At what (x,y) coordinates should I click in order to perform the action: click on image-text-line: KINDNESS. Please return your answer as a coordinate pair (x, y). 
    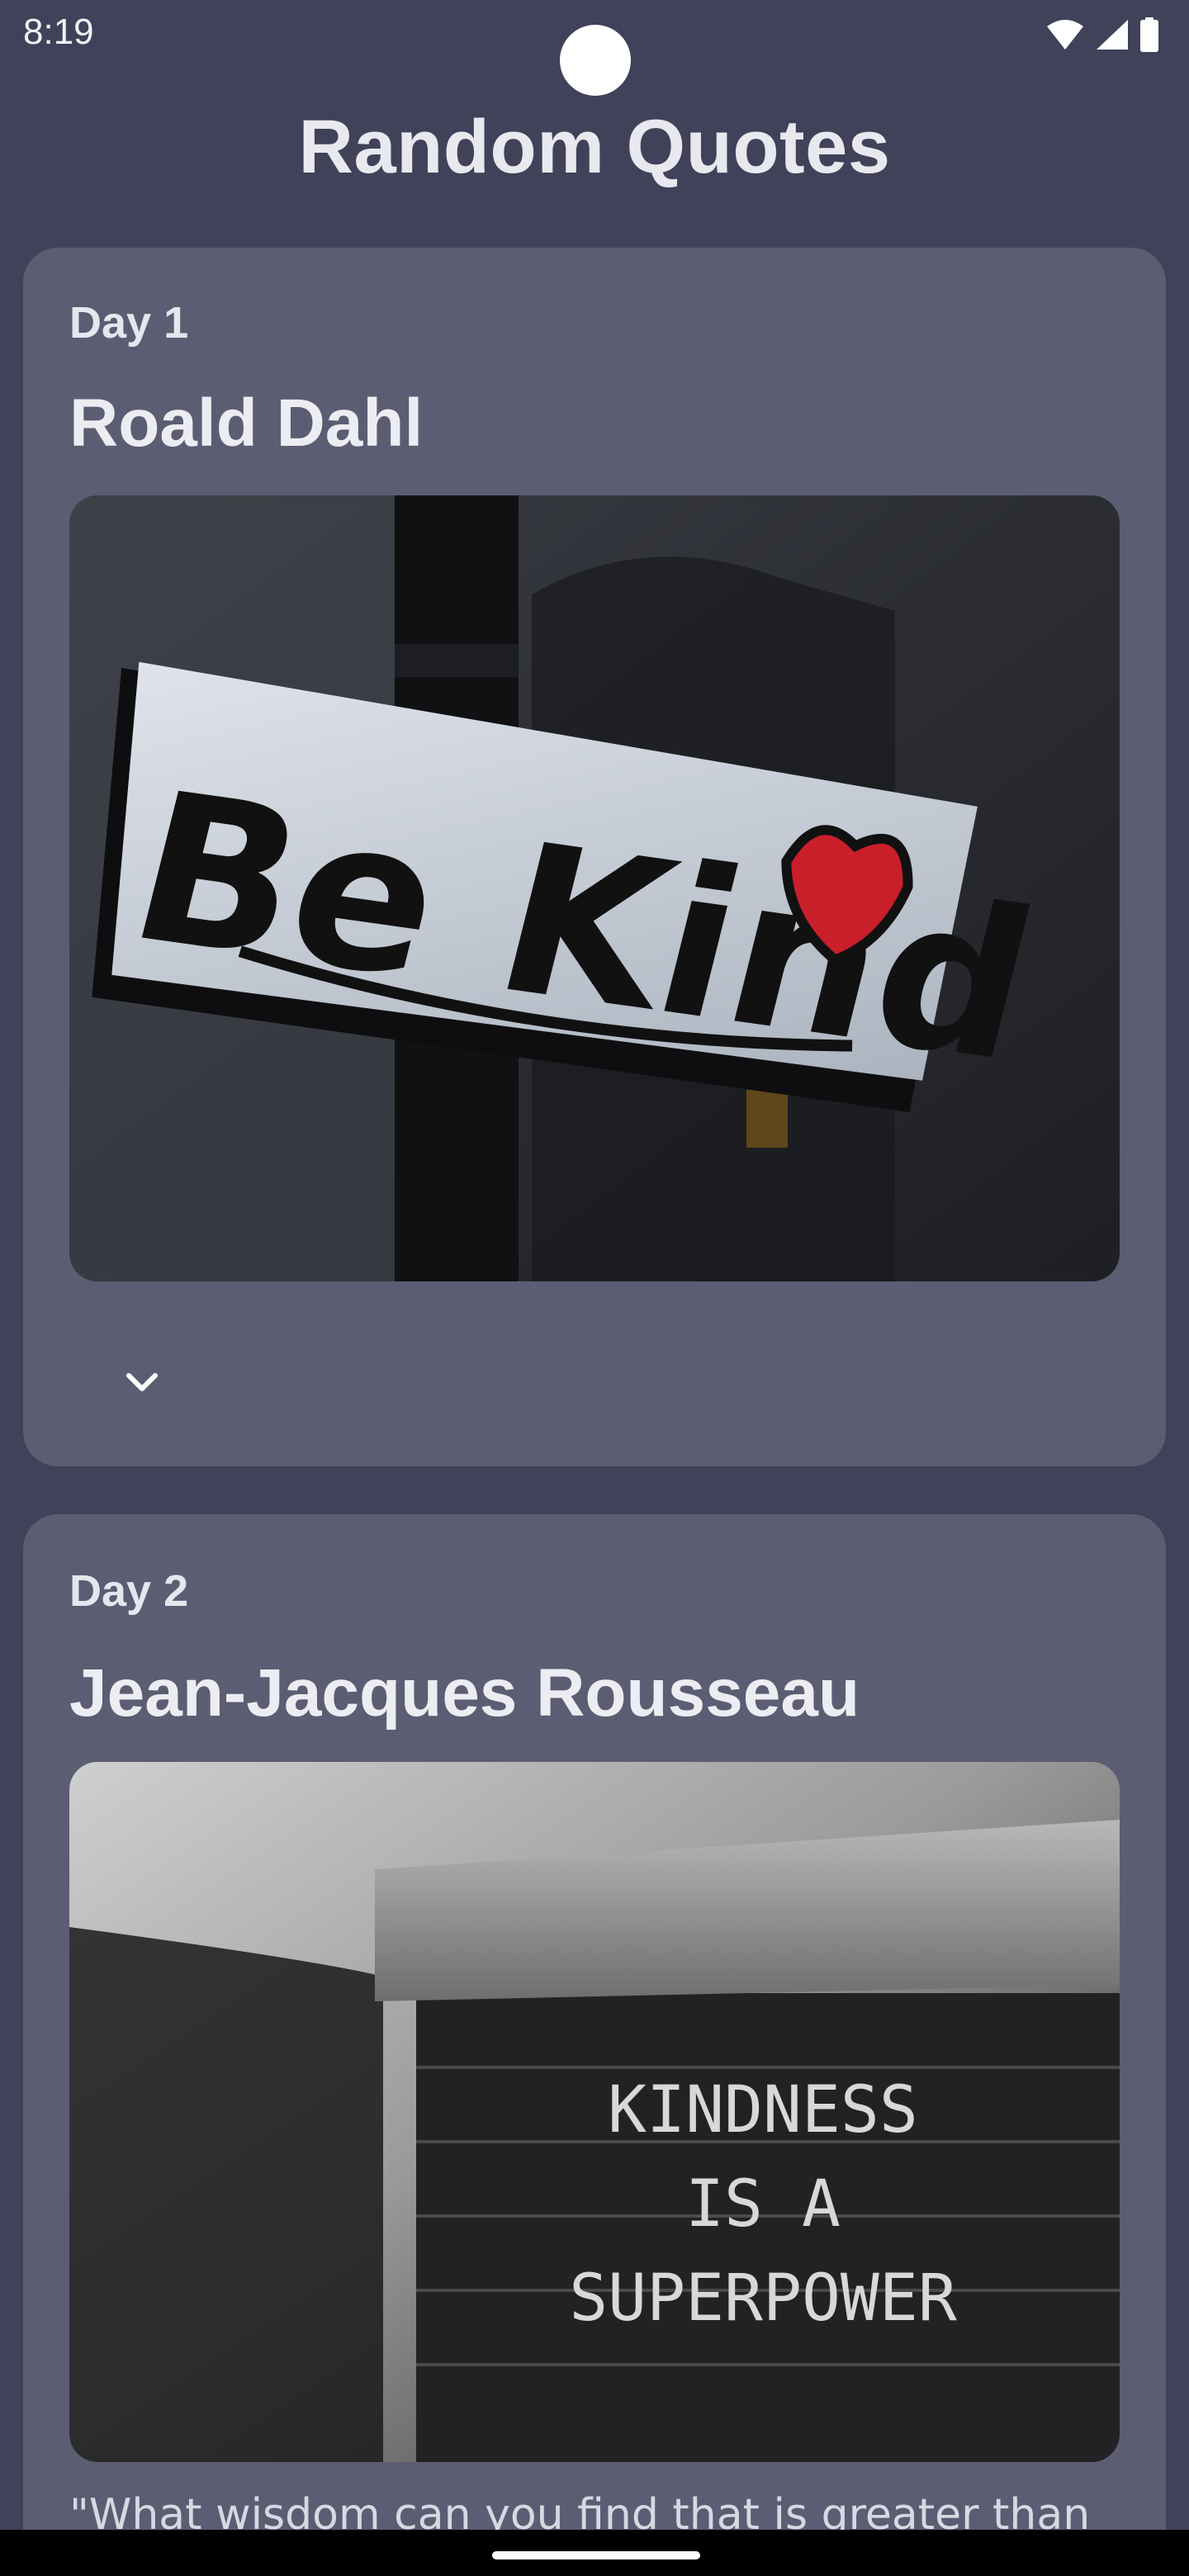
    Looking at the image, I should click on (763, 2110).